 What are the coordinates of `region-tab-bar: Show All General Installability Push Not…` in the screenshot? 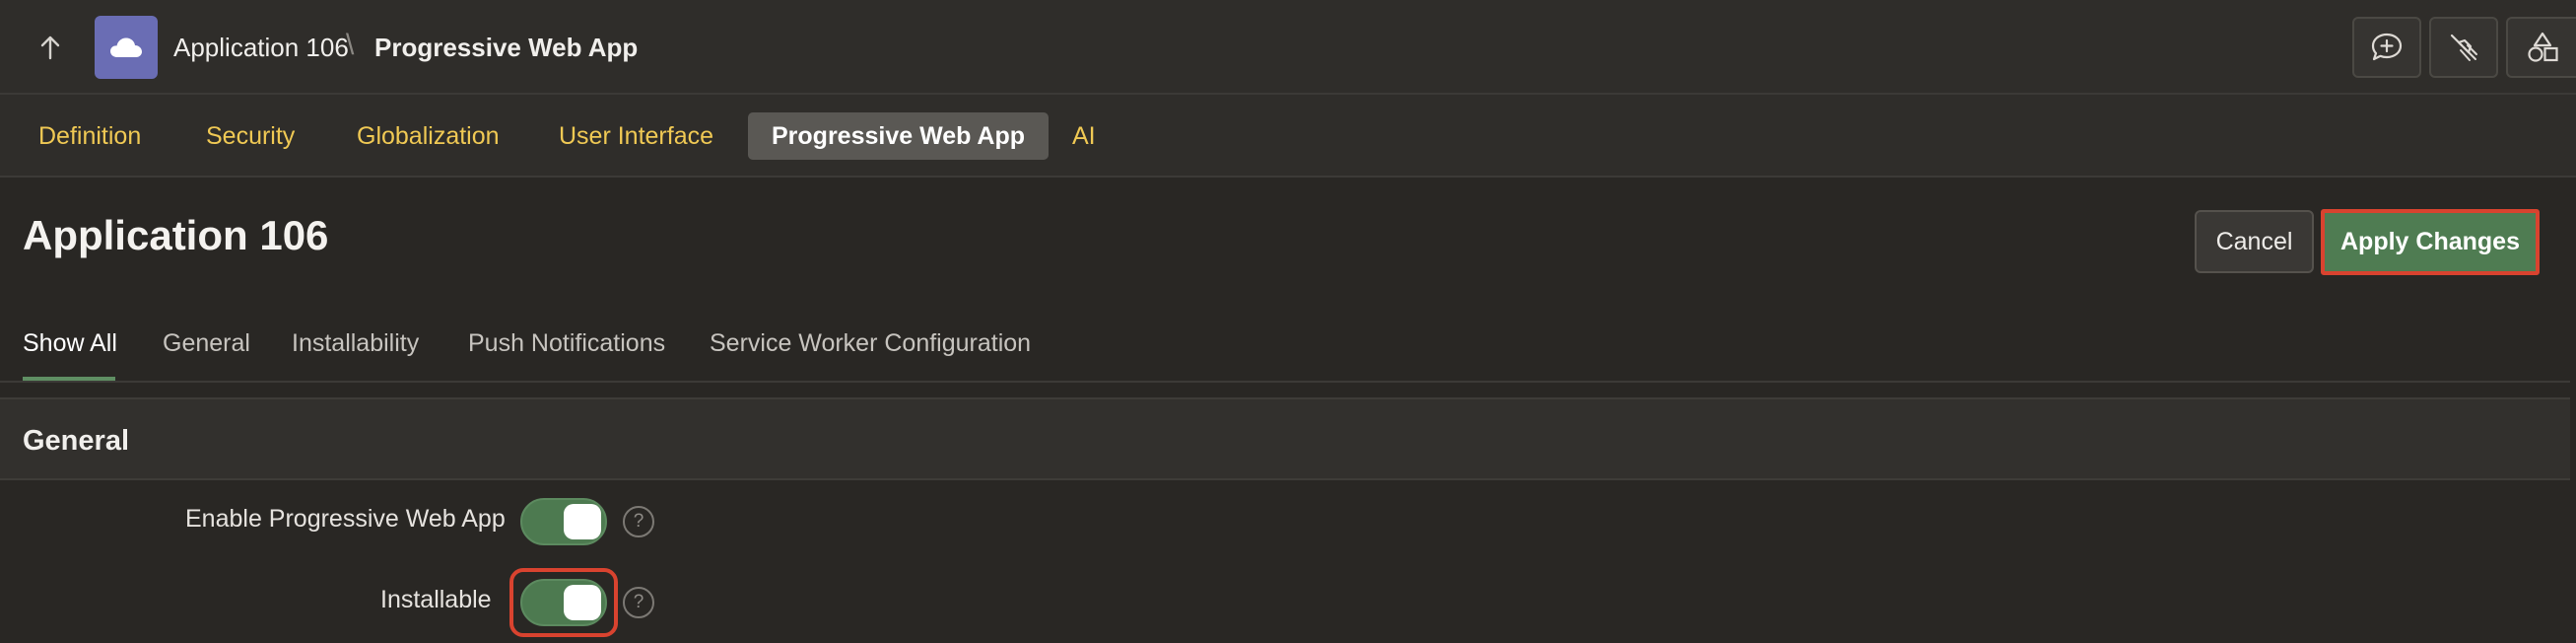 It's located at (1285, 349).